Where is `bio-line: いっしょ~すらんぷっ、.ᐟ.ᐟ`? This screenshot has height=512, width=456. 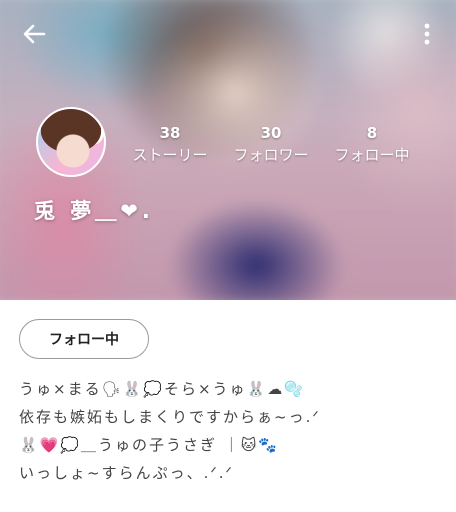
bio-line: いっしょ~すらんぷっ、.ᐟ.ᐟ is located at coordinates (126, 473).